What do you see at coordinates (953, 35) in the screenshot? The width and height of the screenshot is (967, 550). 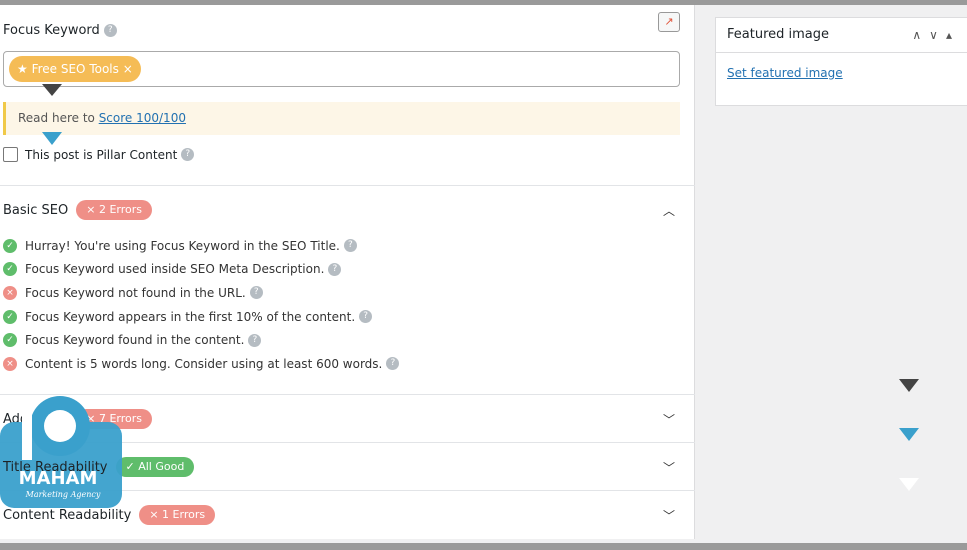 I see `toggle-icon: ▴` at bounding box center [953, 35].